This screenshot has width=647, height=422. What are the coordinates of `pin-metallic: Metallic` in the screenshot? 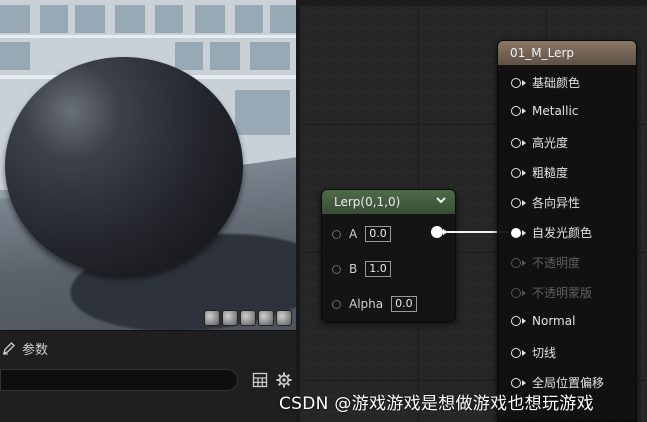 It's located at (544, 111).